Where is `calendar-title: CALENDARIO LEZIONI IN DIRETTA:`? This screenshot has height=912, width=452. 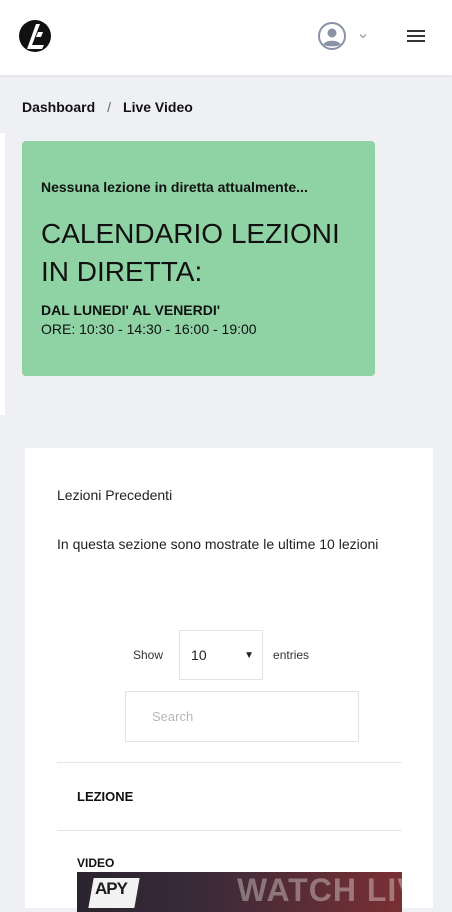
calendar-title: CALENDARIO LEZIONI IN DIRETTA: is located at coordinates (190, 252).